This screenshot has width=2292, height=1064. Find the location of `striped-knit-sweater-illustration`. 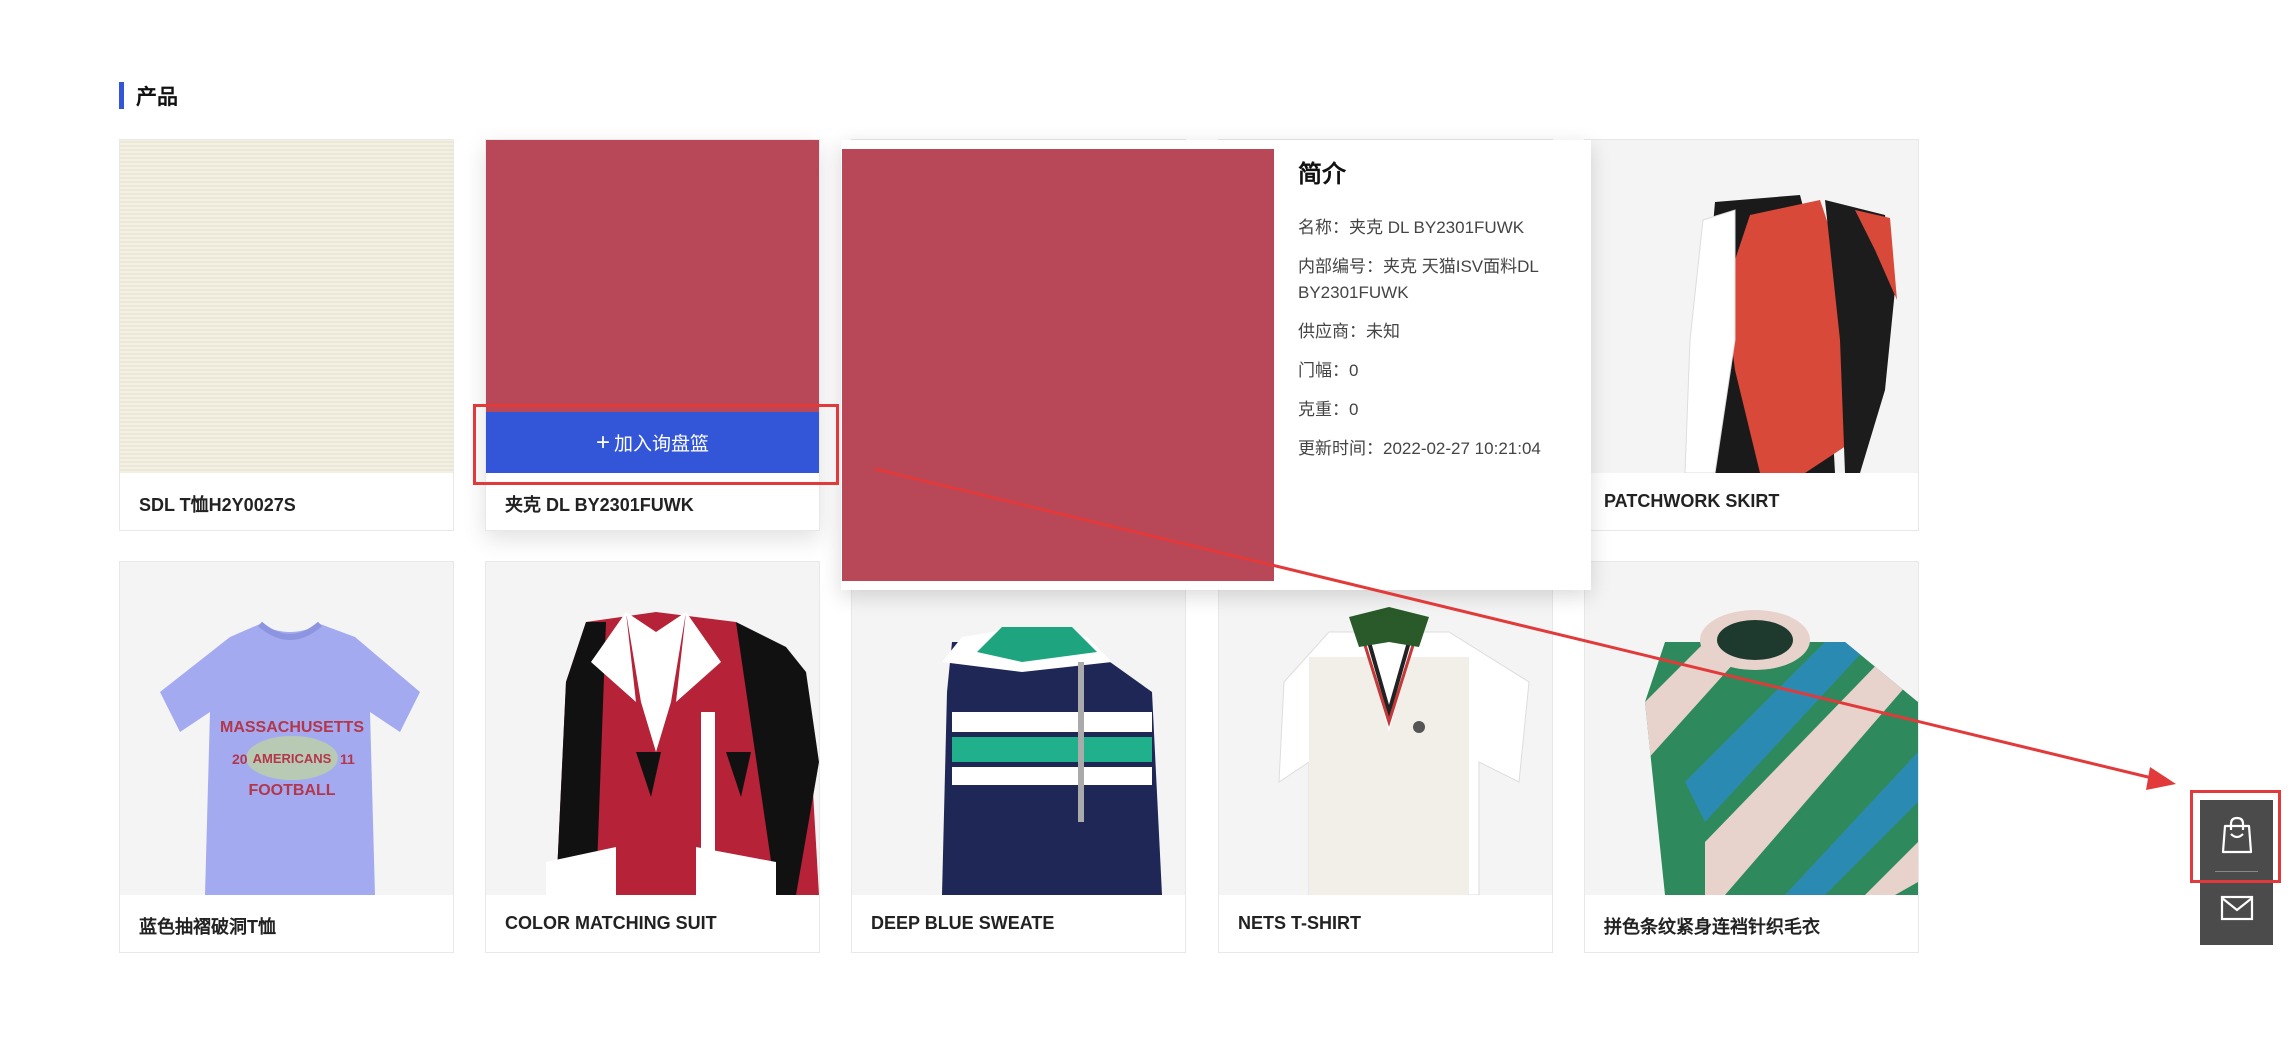

striped-knit-sweater-illustration is located at coordinates (1751, 728).